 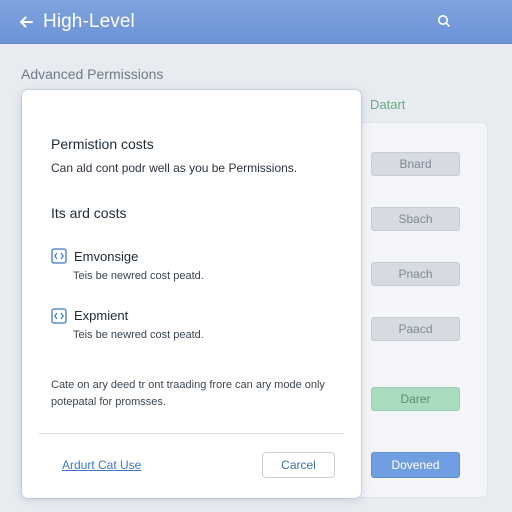 What do you see at coordinates (415, 465) in the screenshot?
I see `primary-button: Dovened` at bounding box center [415, 465].